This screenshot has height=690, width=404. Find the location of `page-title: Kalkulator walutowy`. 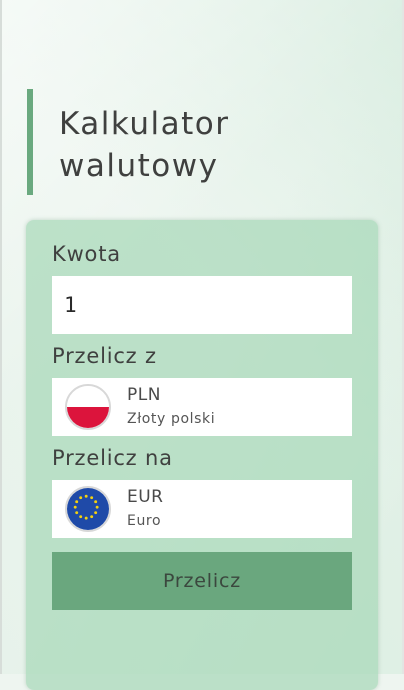

page-title: Kalkulator walutowy is located at coordinates (144, 145).